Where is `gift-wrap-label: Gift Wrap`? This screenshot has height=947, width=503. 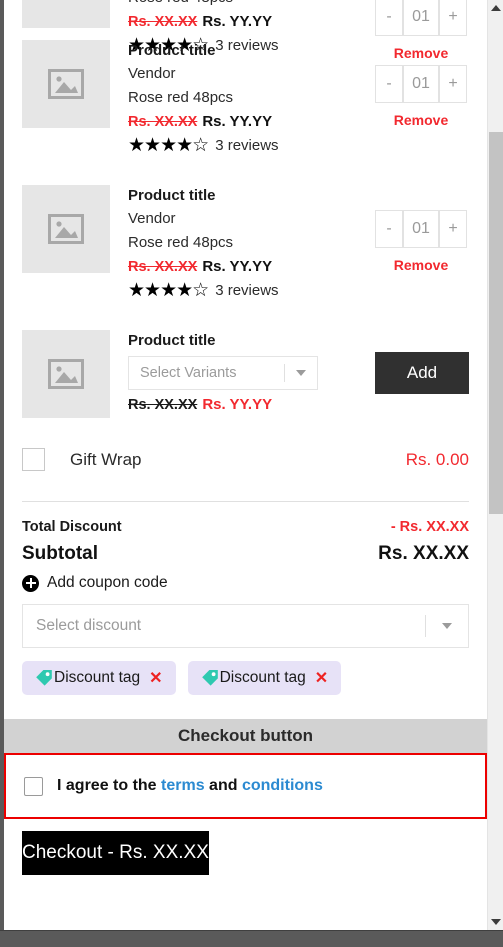 gift-wrap-label: Gift Wrap is located at coordinates (106, 459).